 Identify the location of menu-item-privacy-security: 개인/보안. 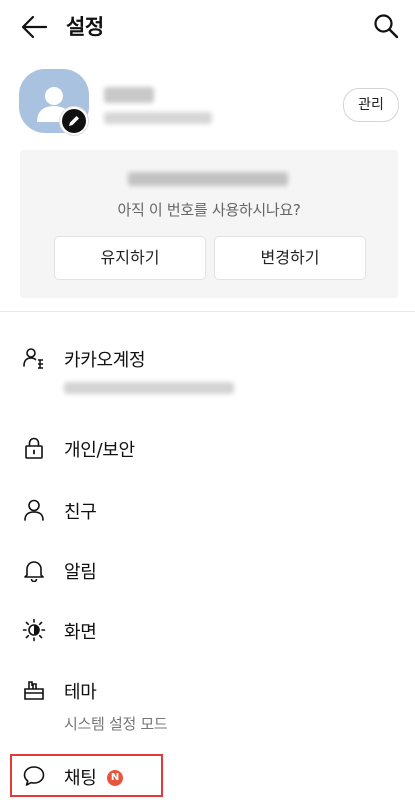
(207, 448).